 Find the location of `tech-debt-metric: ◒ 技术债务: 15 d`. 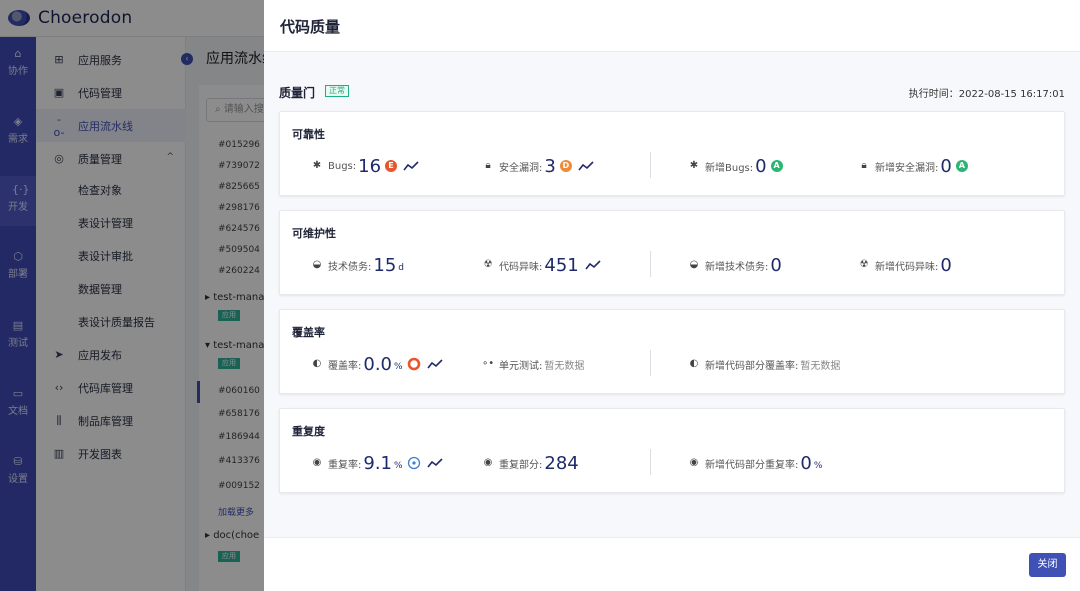

tech-debt-metric: ◒ 技术债务: 15 d is located at coordinates (357, 265).